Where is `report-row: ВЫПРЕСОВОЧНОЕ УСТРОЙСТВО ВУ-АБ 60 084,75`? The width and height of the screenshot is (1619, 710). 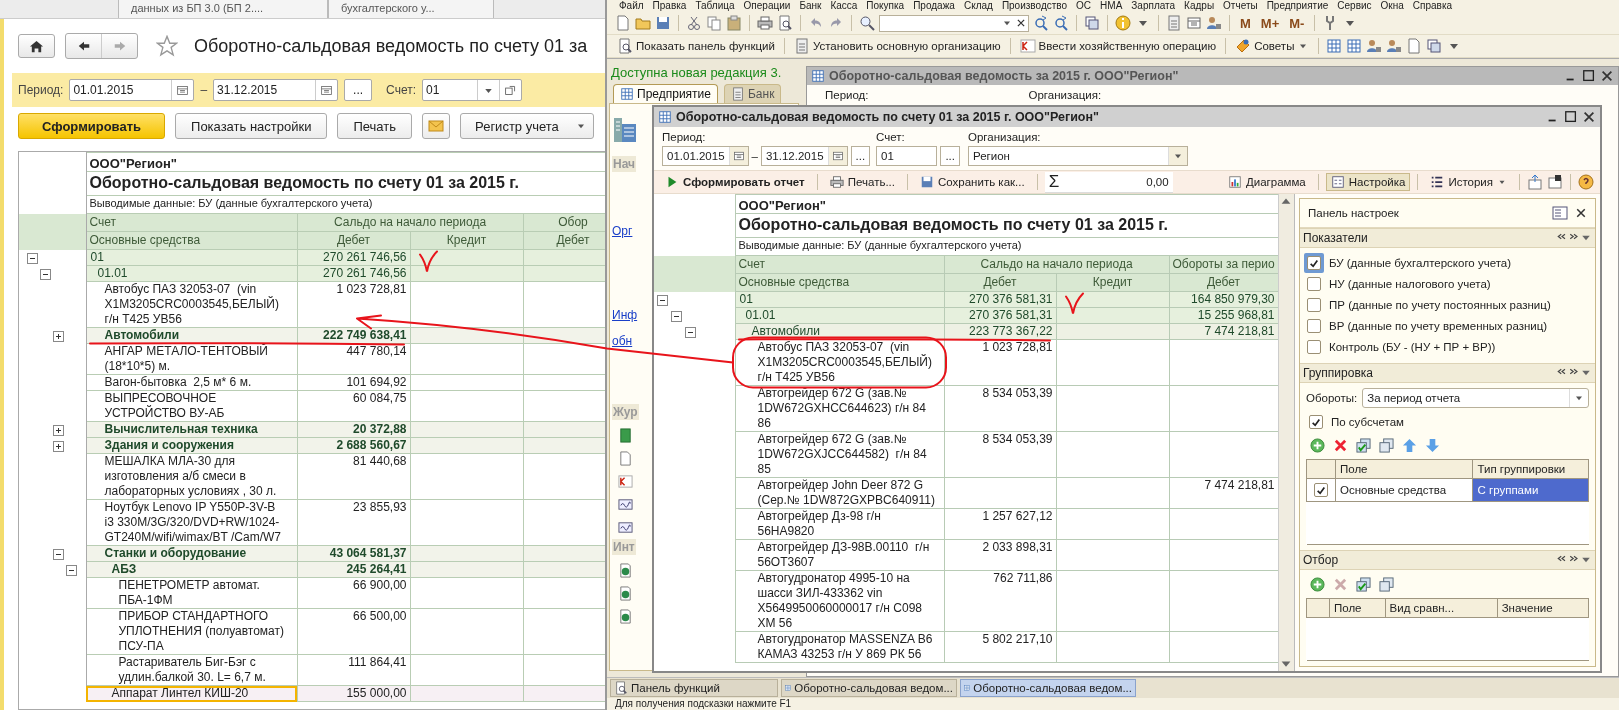
report-row: ВЫПРЕСОВОЧНОЕ УСТРОЙСТВО ВУ-АБ 60 084,75 is located at coordinates (312, 406).